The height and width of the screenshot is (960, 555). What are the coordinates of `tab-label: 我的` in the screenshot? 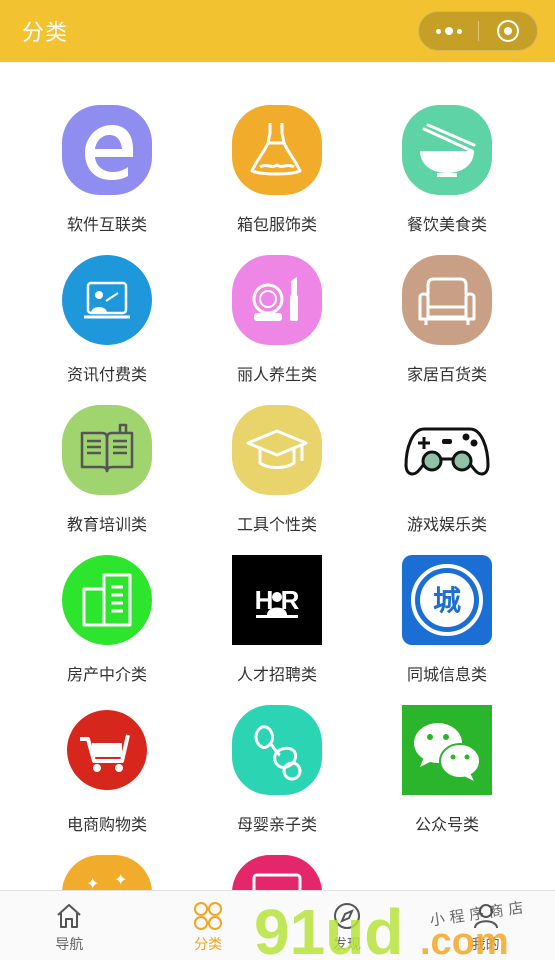 It's located at (485, 945).